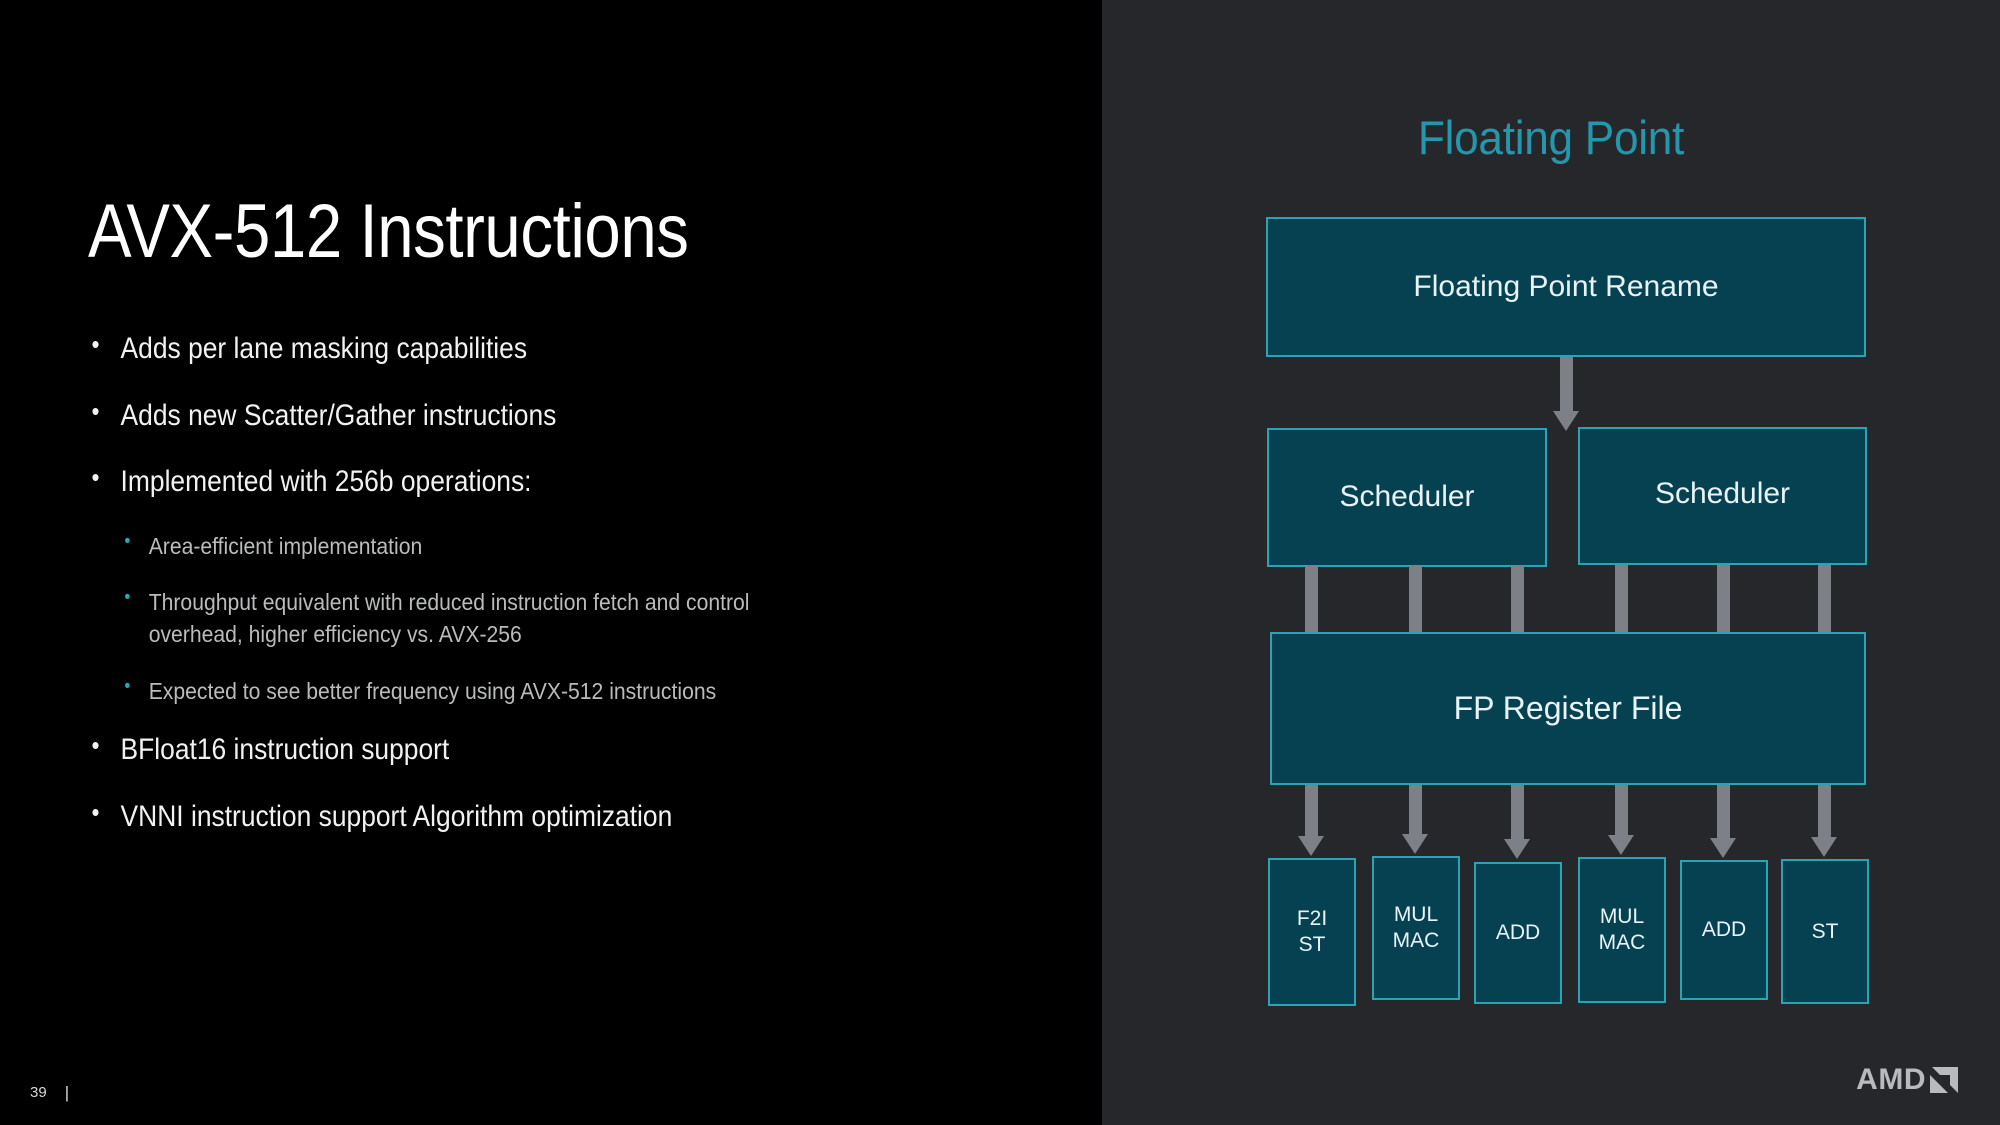 The width and height of the screenshot is (2000, 1125). I want to click on slide-footer: 39 |, so click(49, 1092).